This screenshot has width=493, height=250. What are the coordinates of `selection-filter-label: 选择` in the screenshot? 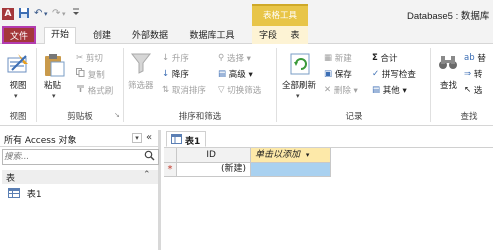 It's located at (235, 59).